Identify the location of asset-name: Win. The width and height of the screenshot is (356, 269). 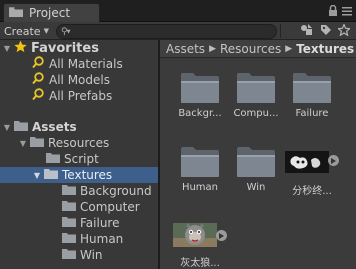
(256, 187).